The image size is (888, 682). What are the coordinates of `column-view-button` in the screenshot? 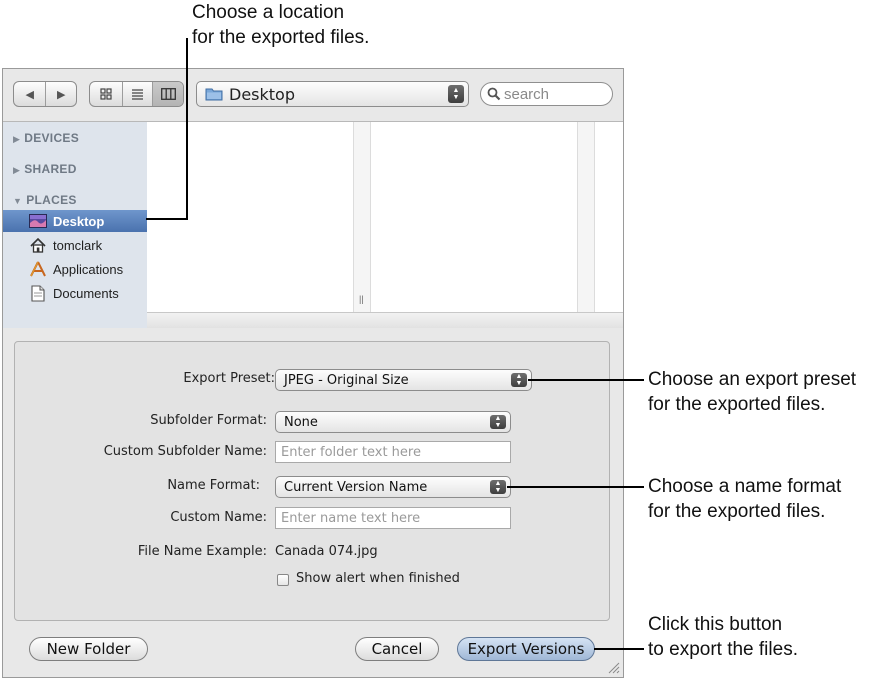 It's located at (167, 94).